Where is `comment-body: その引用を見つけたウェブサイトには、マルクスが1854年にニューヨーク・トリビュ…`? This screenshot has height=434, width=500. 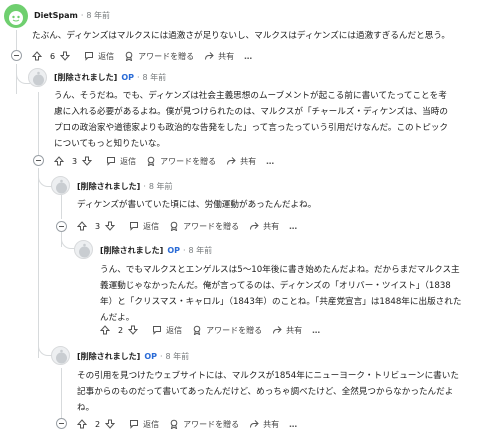 comment-body: その引用を見つけたウェブサイトには、マルクスが1854年にニューヨーク・トリビュ… is located at coordinates (287, 392).